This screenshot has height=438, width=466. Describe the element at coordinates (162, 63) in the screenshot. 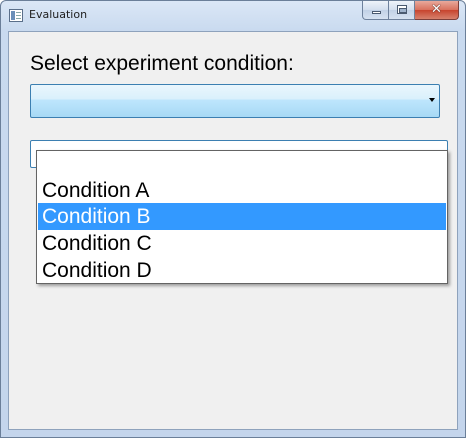

I see `condition-prompt-label: Select experiment condition:` at that location.